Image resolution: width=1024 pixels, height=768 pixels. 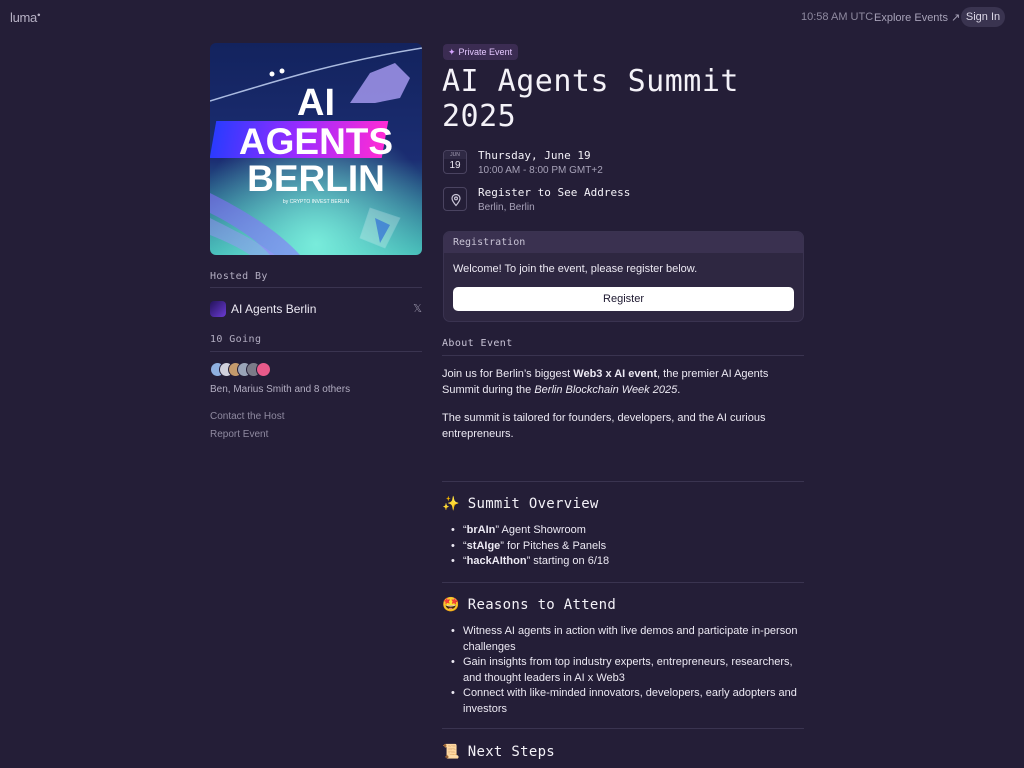 I want to click on cover-title-line1: AI, so click(x=316, y=103).